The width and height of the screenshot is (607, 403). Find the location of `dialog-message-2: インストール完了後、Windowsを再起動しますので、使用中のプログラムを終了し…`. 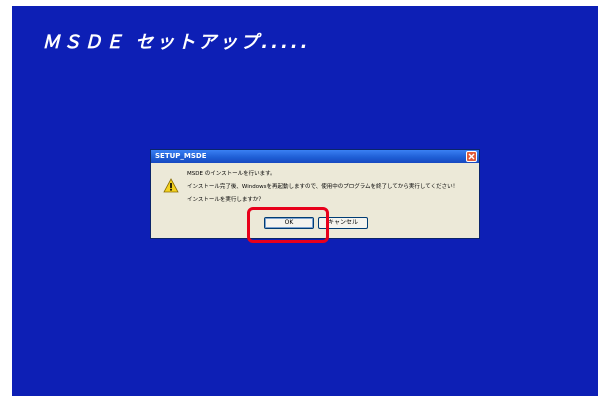

dialog-message-2: インストール完了後、Windowsを再起動しますので、使用中のプログラムを終了し… is located at coordinates (323, 187).